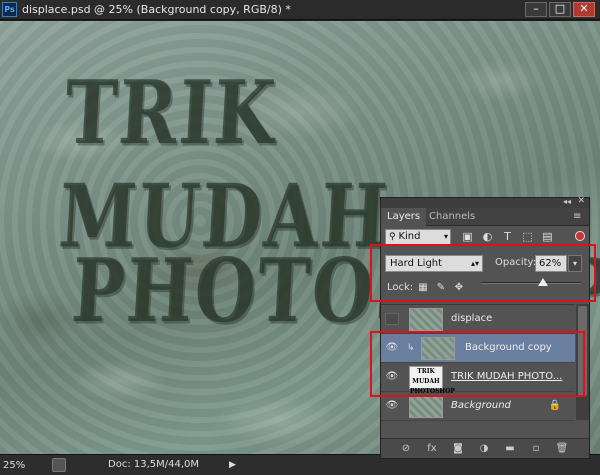  What do you see at coordinates (584, 9) in the screenshot?
I see `close-button: ✕` at bounding box center [584, 9].